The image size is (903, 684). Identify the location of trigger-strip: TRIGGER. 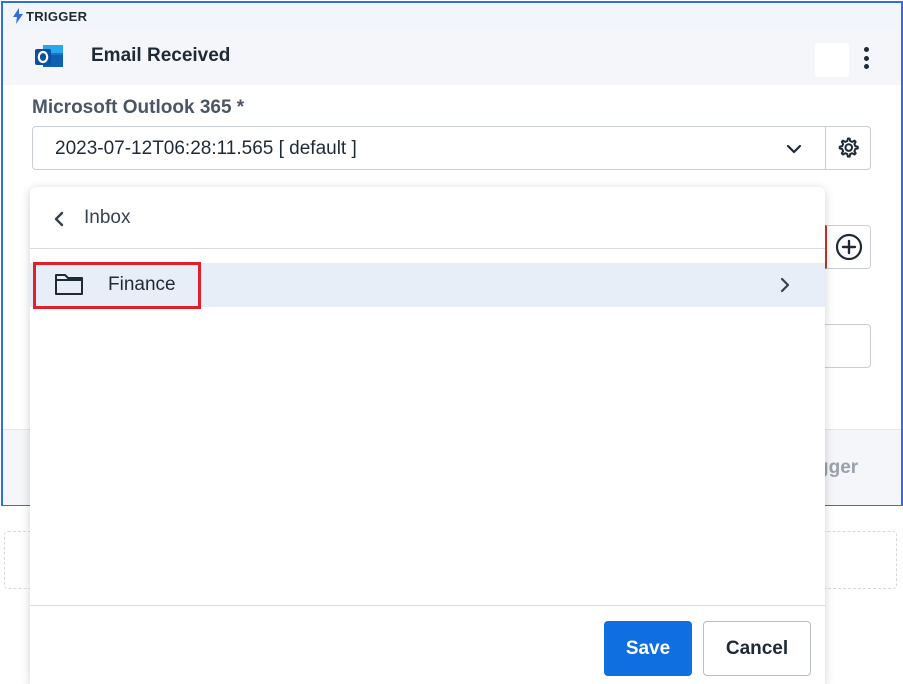
(452, 16).